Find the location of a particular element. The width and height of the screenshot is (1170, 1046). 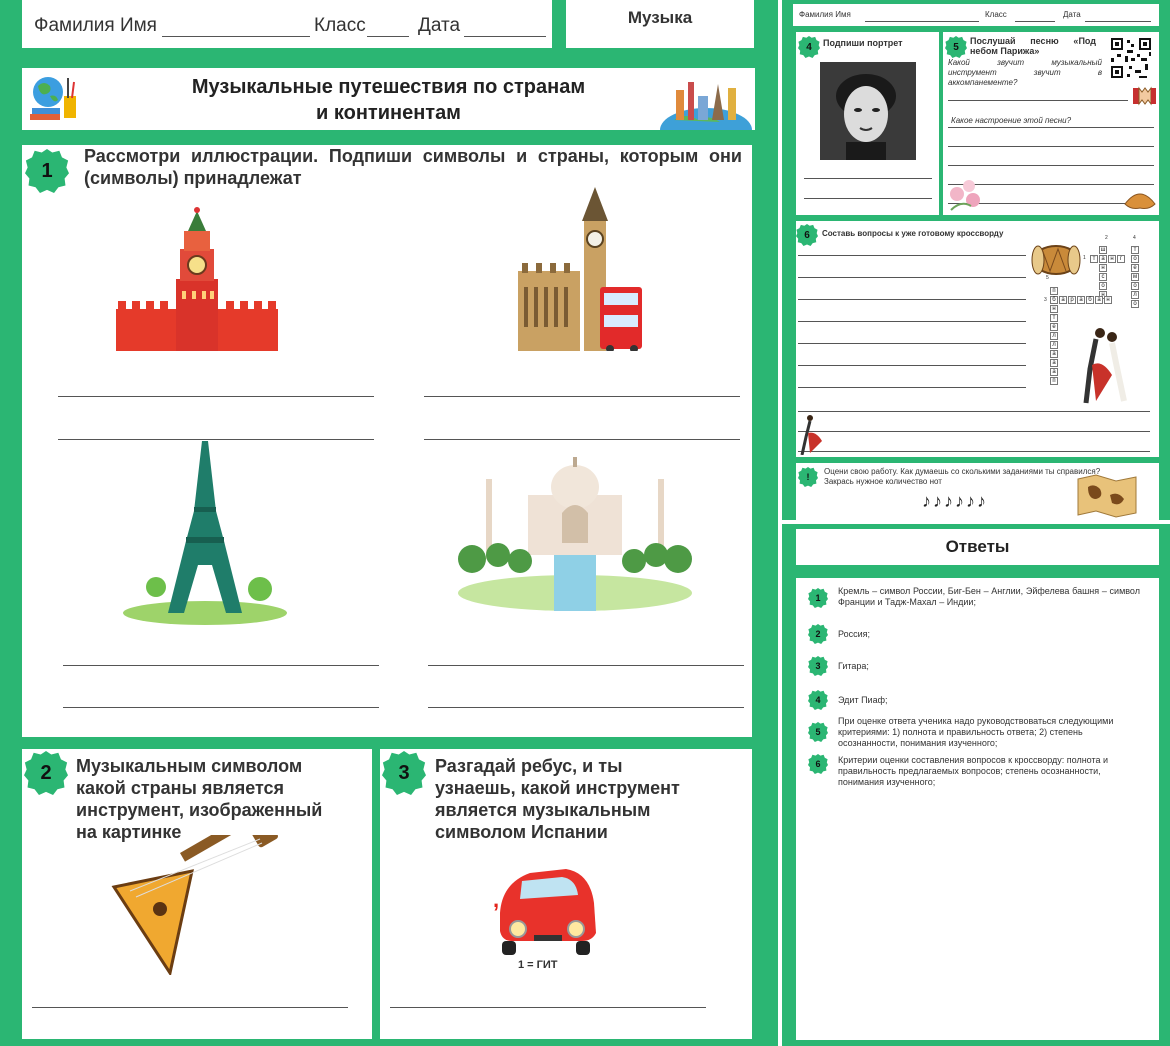

right-class-line is located at coordinates (1035, 21).